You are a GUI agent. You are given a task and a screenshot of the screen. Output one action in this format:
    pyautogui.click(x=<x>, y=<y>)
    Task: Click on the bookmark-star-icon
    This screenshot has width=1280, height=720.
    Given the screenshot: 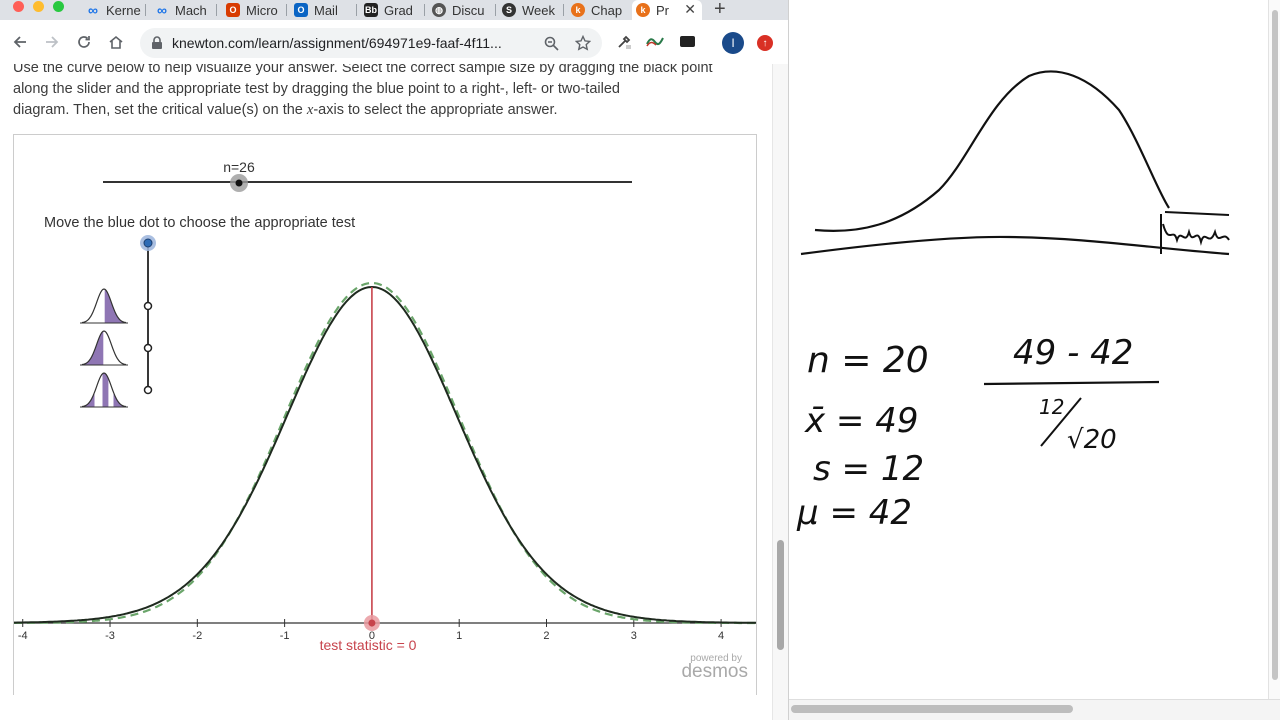 What is the action you would take?
    pyautogui.click(x=583, y=43)
    